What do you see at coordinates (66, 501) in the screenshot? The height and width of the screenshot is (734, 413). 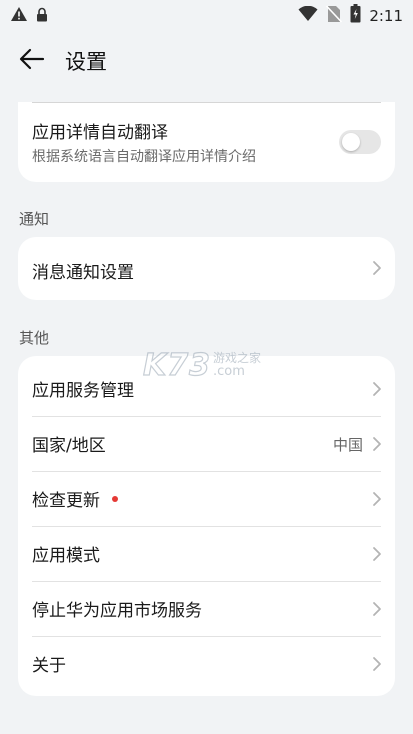 I see `row-label: 检查更新` at bounding box center [66, 501].